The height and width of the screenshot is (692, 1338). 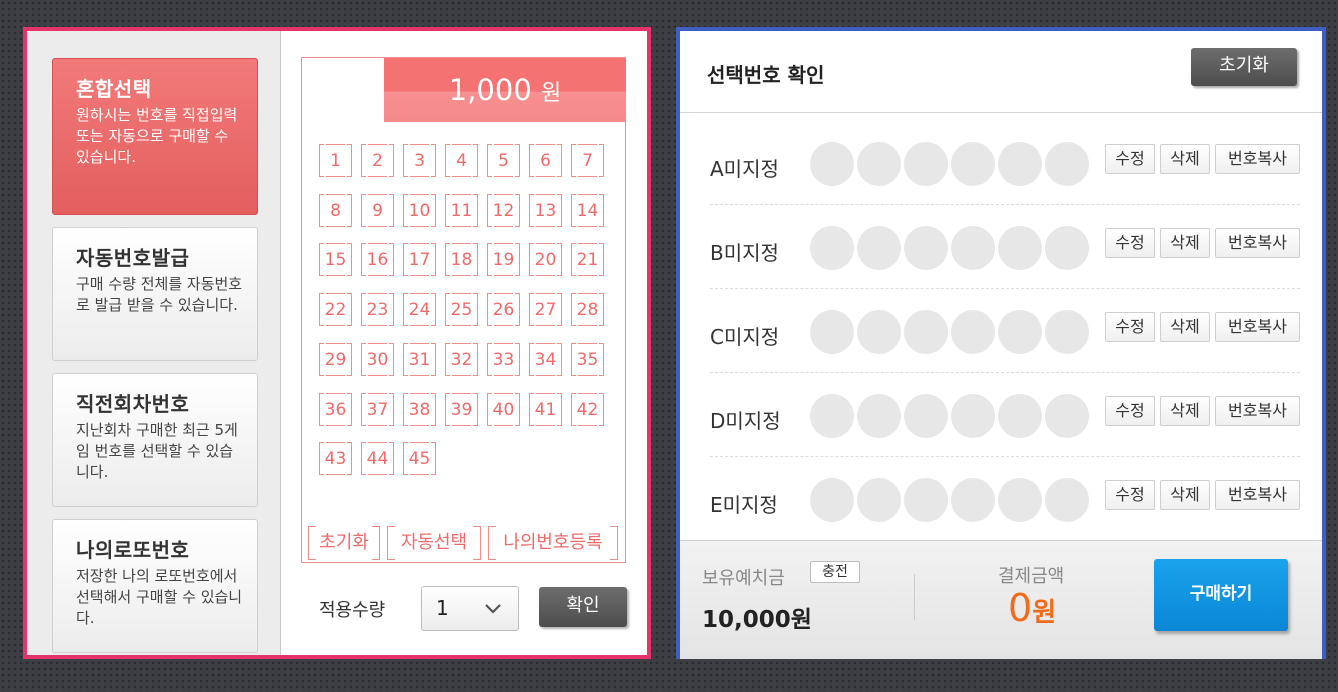 What do you see at coordinates (835, 572) in the screenshot?
I see `charge-button: 충전` at bounding box center [835, 572].